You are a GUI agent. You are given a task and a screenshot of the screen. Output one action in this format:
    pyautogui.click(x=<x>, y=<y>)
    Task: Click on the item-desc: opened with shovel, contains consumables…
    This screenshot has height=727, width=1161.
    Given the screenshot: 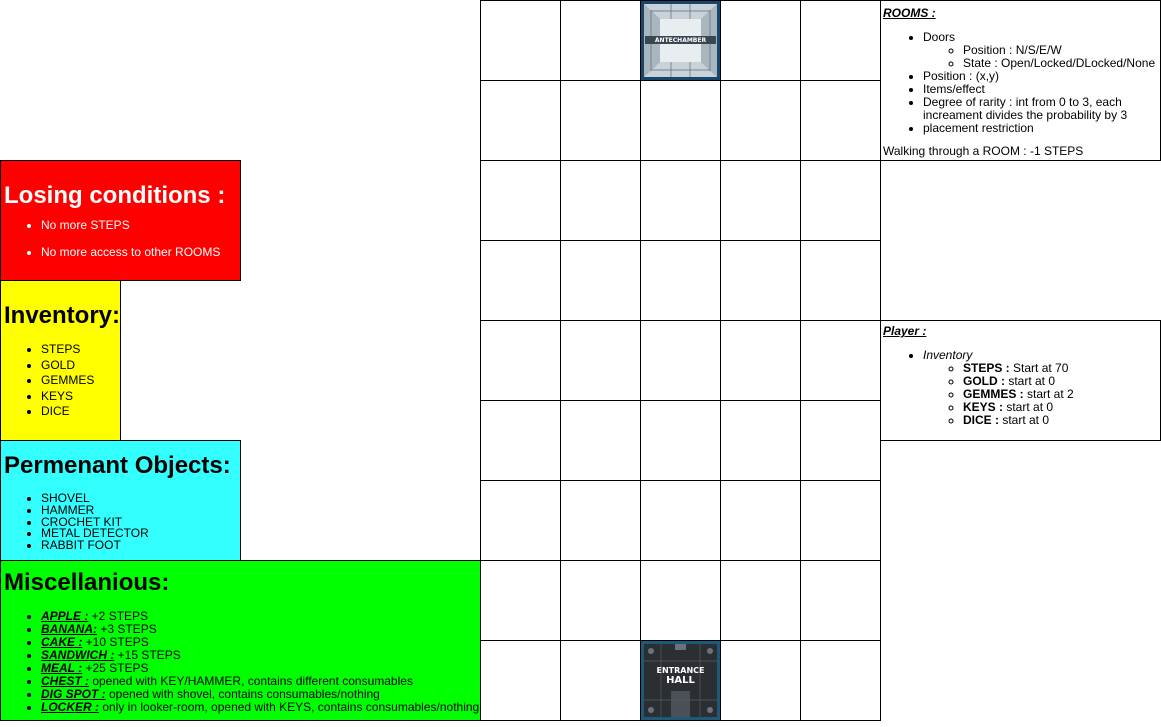 What is the action you would take?
    pyautogui.click(x=242, y=694)
    